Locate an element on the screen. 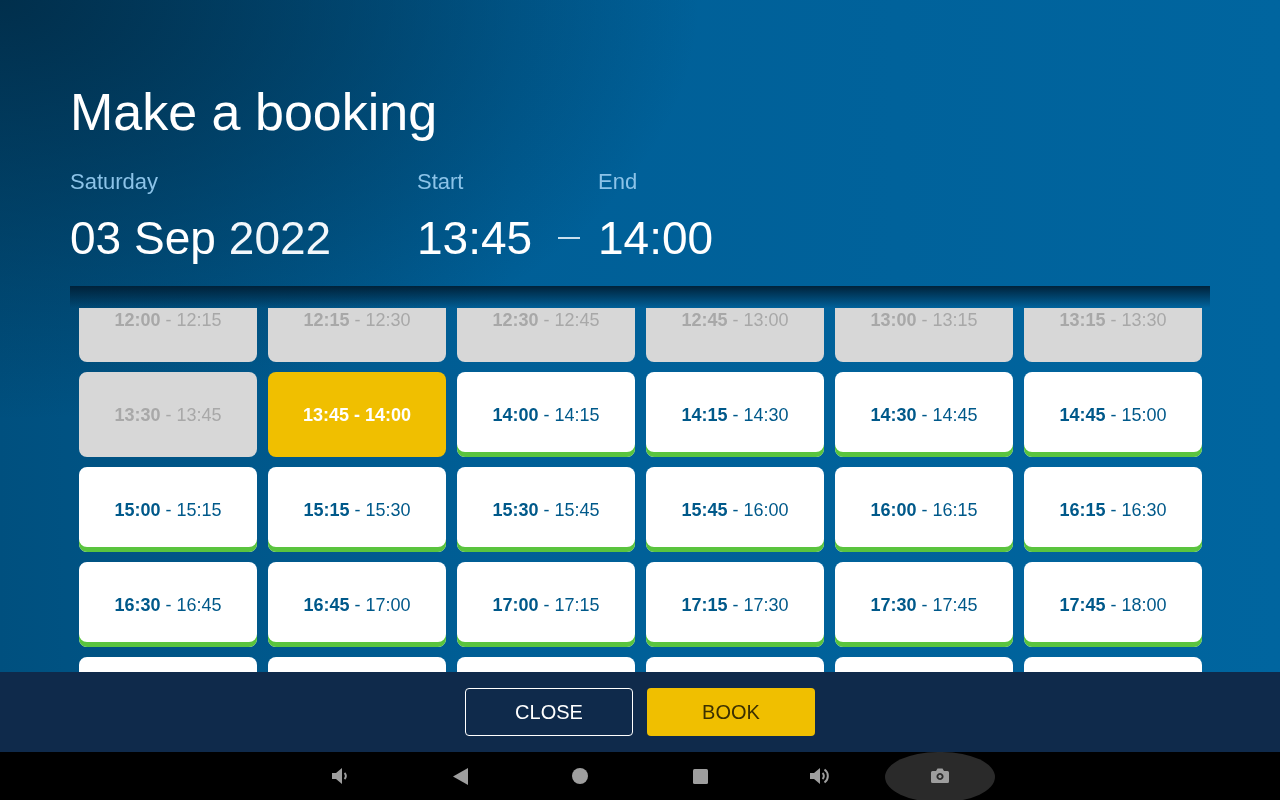 The height and width of the screenshot is (800, 1280). time-slot: 17:30 - 17:45 is located at coordinates (924, 604).